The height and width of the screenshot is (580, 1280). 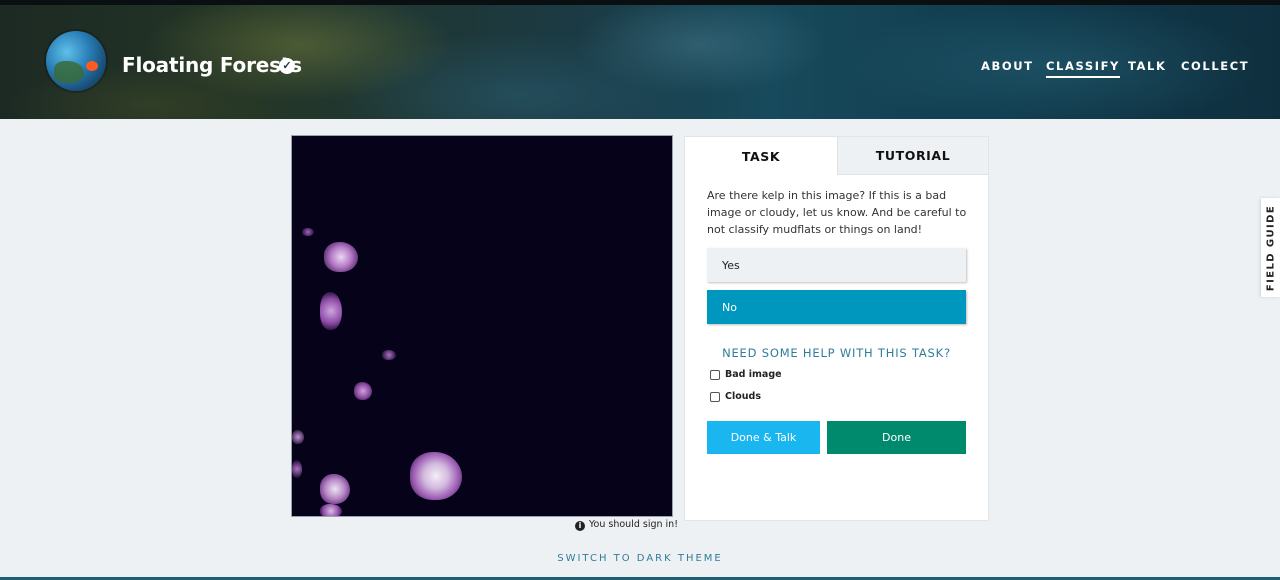 I want to click on bad-image-checkbox: Bad image, so click(x=746, y=374).